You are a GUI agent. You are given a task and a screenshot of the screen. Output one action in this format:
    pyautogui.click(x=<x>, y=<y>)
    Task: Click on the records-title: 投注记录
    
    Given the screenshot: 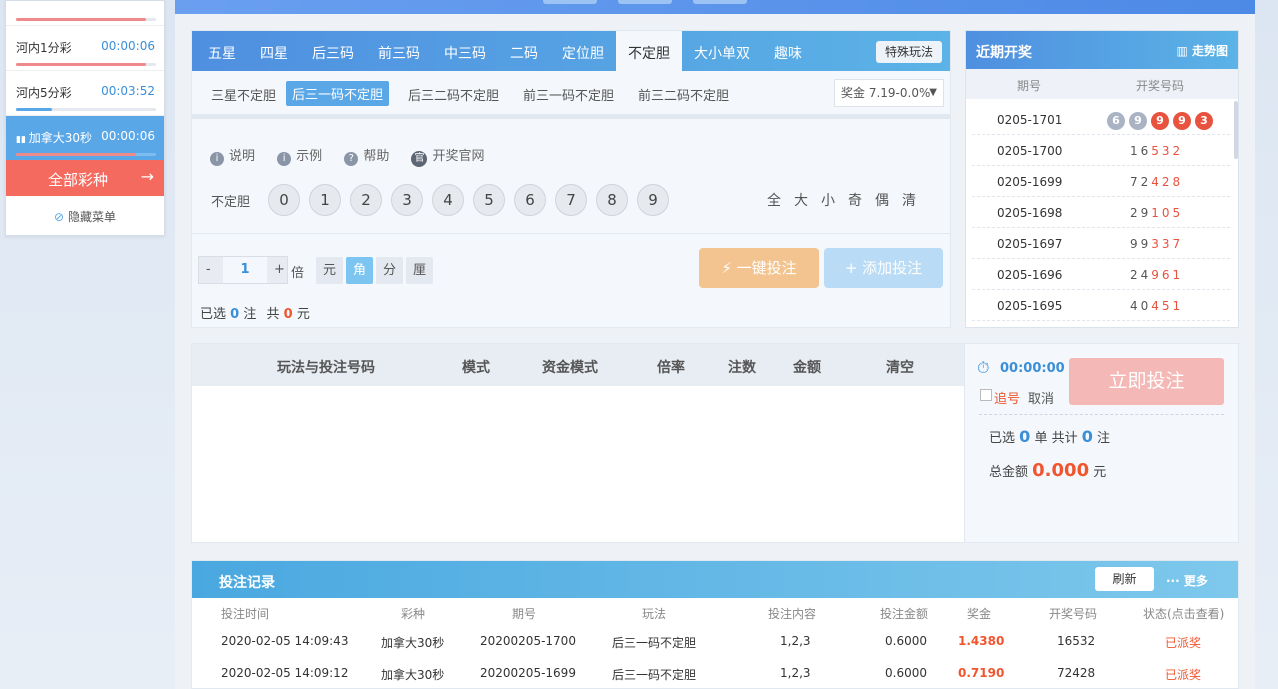 What is the action you would take?
    pyautogui.click(x=247, y=583)
    